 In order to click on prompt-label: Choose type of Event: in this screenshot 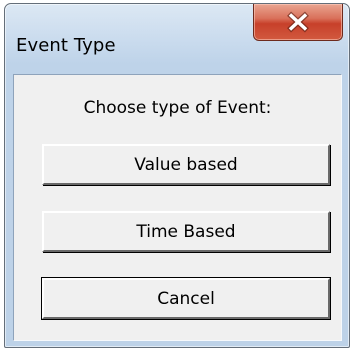, I will do `click(177, 108)`.